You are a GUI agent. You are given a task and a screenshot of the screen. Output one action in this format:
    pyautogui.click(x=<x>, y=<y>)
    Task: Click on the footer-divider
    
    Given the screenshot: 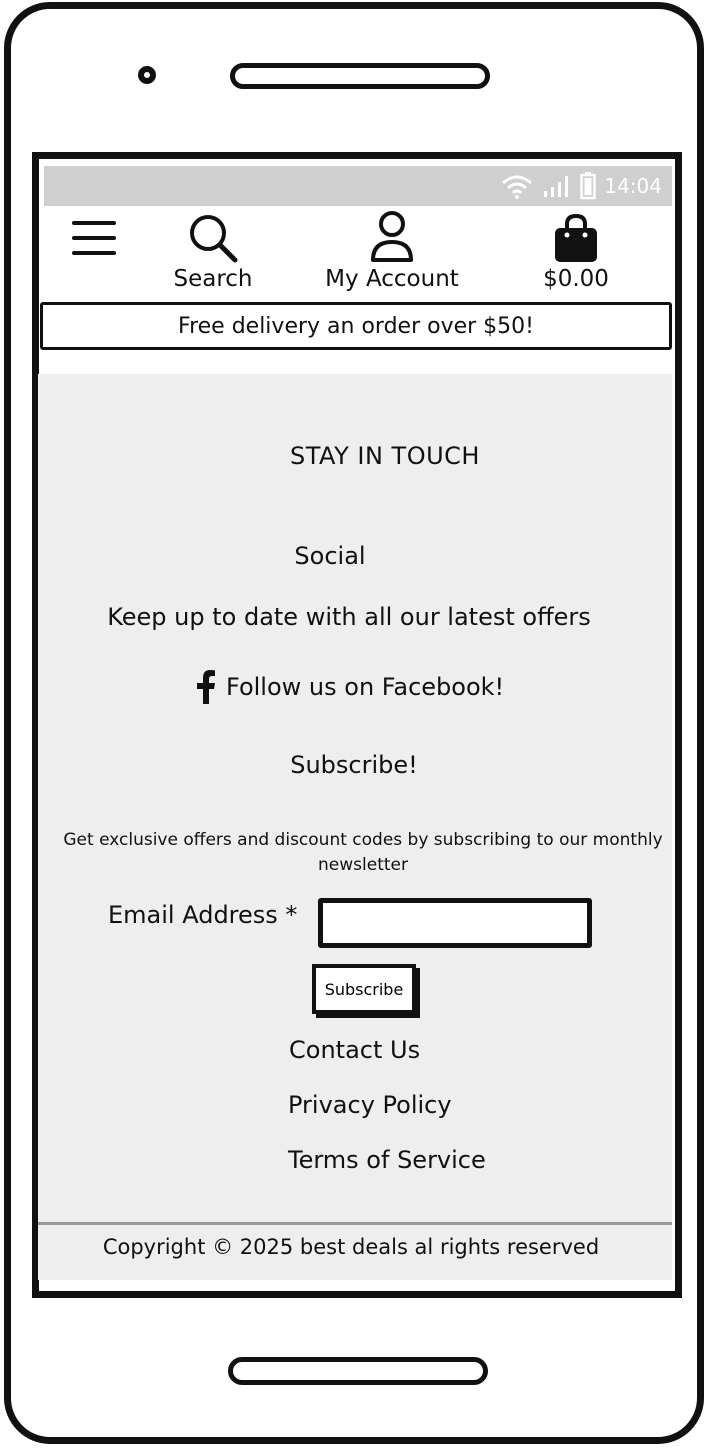 What is the action you would take?
    pyautogui.click(x=355, y=1223)
    